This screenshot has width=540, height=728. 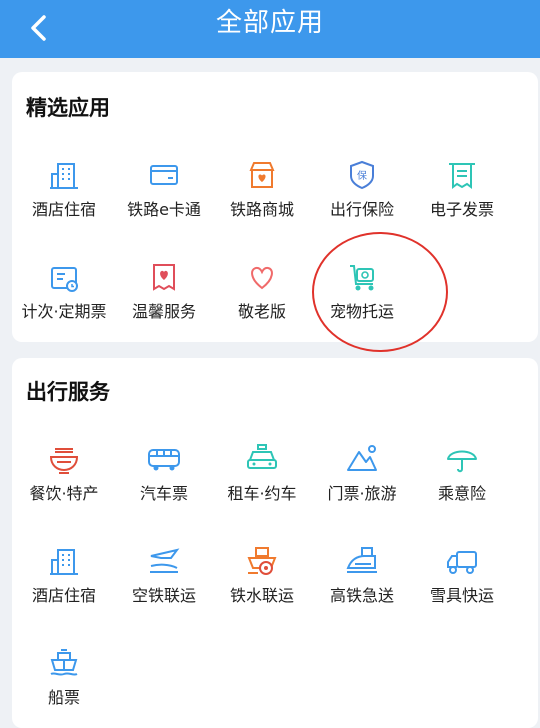 I want to click on app-item-label: 船票, so click(x=63, y=697).